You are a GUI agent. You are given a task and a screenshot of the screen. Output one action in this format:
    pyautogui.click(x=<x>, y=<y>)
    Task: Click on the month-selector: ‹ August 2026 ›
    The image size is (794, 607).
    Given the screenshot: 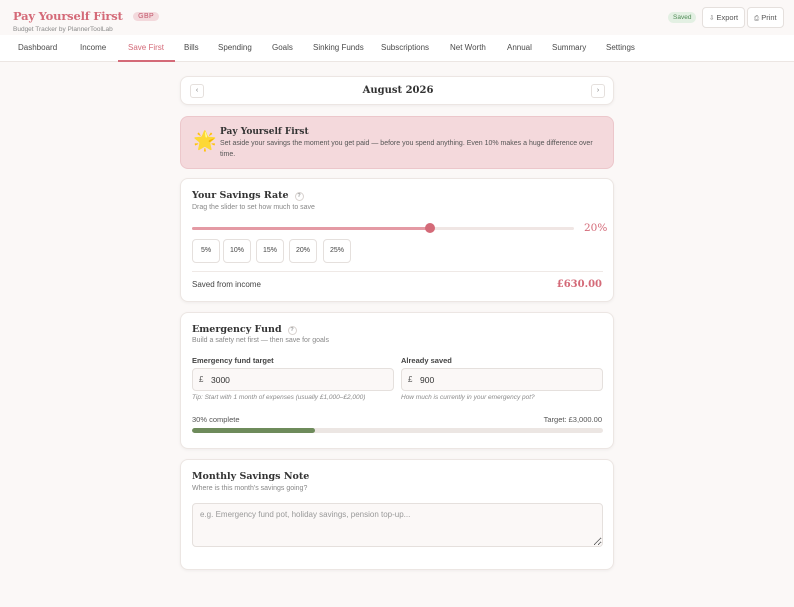 What is the action you would take?
    pyautogui.click(x=397, y=90)
    